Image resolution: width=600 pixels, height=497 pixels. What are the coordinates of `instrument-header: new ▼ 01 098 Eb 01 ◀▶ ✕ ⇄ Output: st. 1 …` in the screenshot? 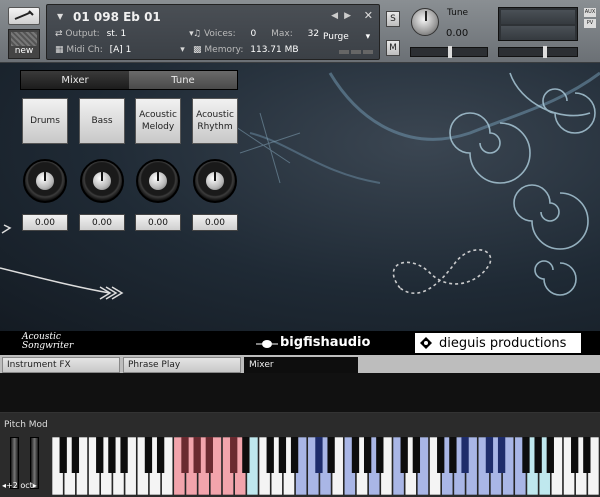 It's located at (300, 31).